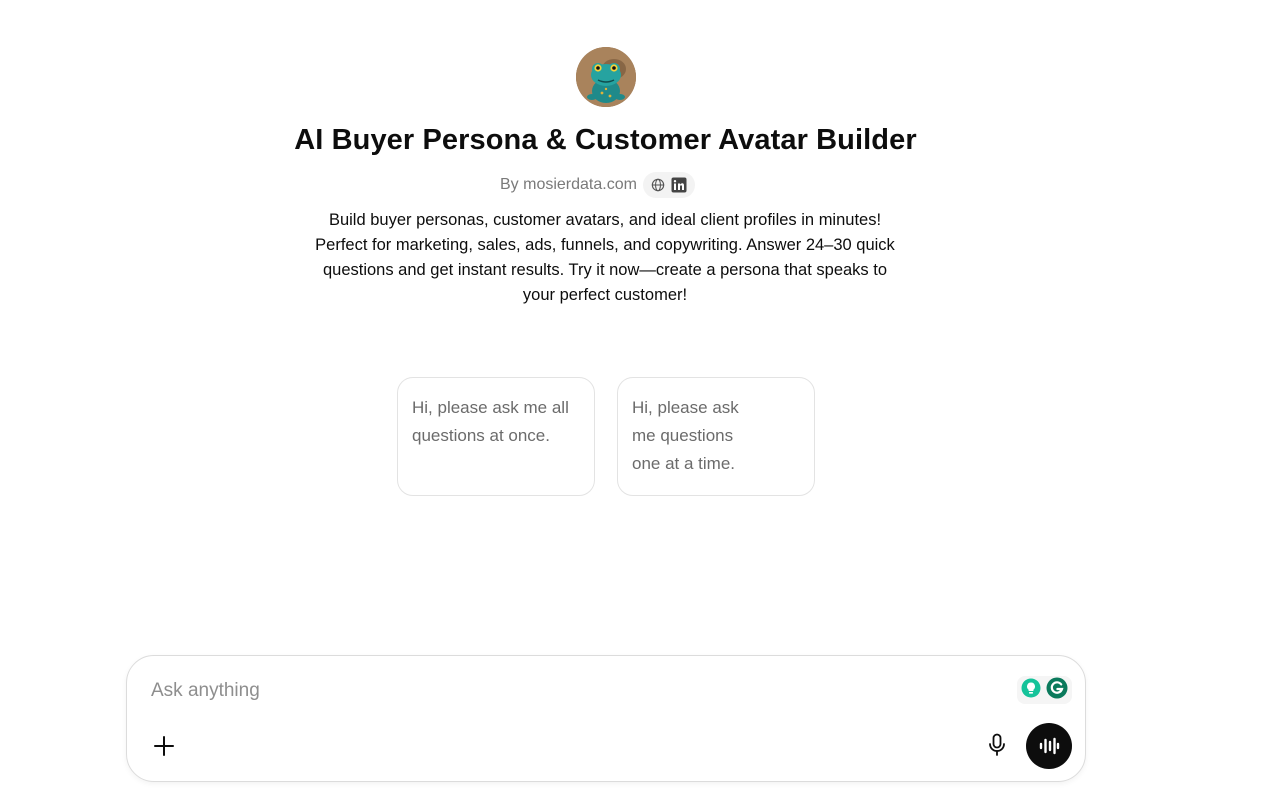 Image resolution: width=1268 pixels, height=794 pixels. What do you see at coordinates (496, 436) in the screenshot?
I see `conversation-starter: Hi, please ask me all questions at once.` at bounding box center [496, 436].